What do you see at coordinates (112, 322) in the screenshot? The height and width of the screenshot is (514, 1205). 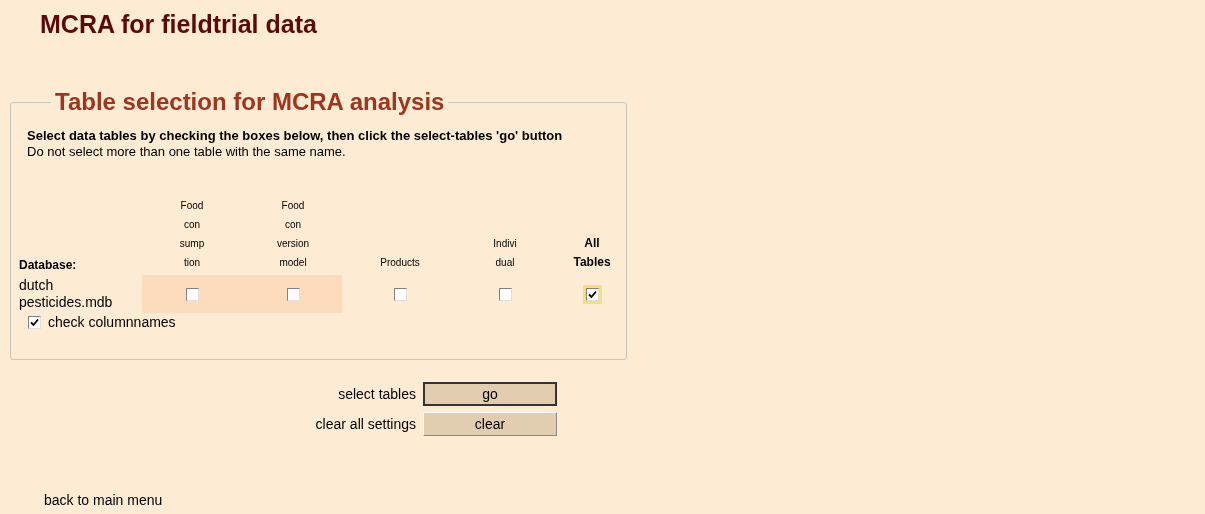 I see `checkbox-label: check columnnames` at bounding box center [112, 322].